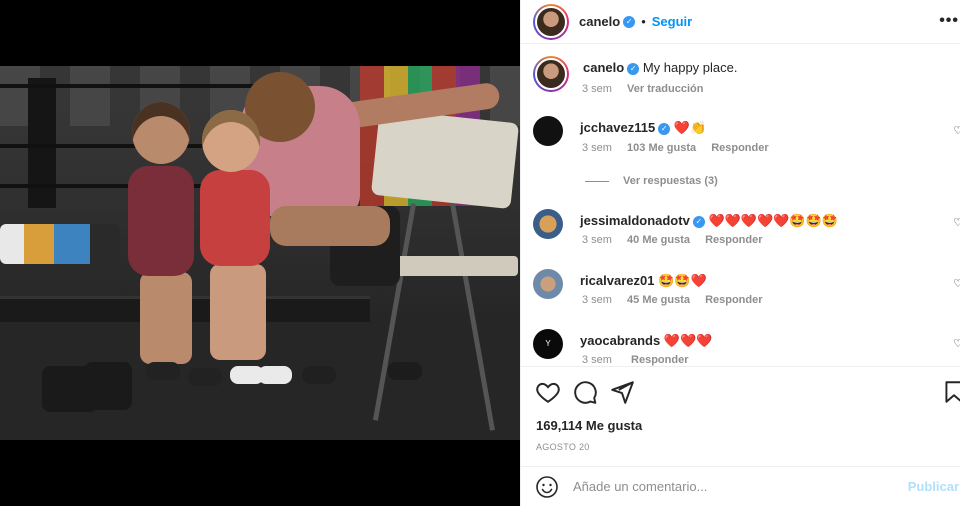  I want to click on more-options-icon: •••, so click(949, 21).